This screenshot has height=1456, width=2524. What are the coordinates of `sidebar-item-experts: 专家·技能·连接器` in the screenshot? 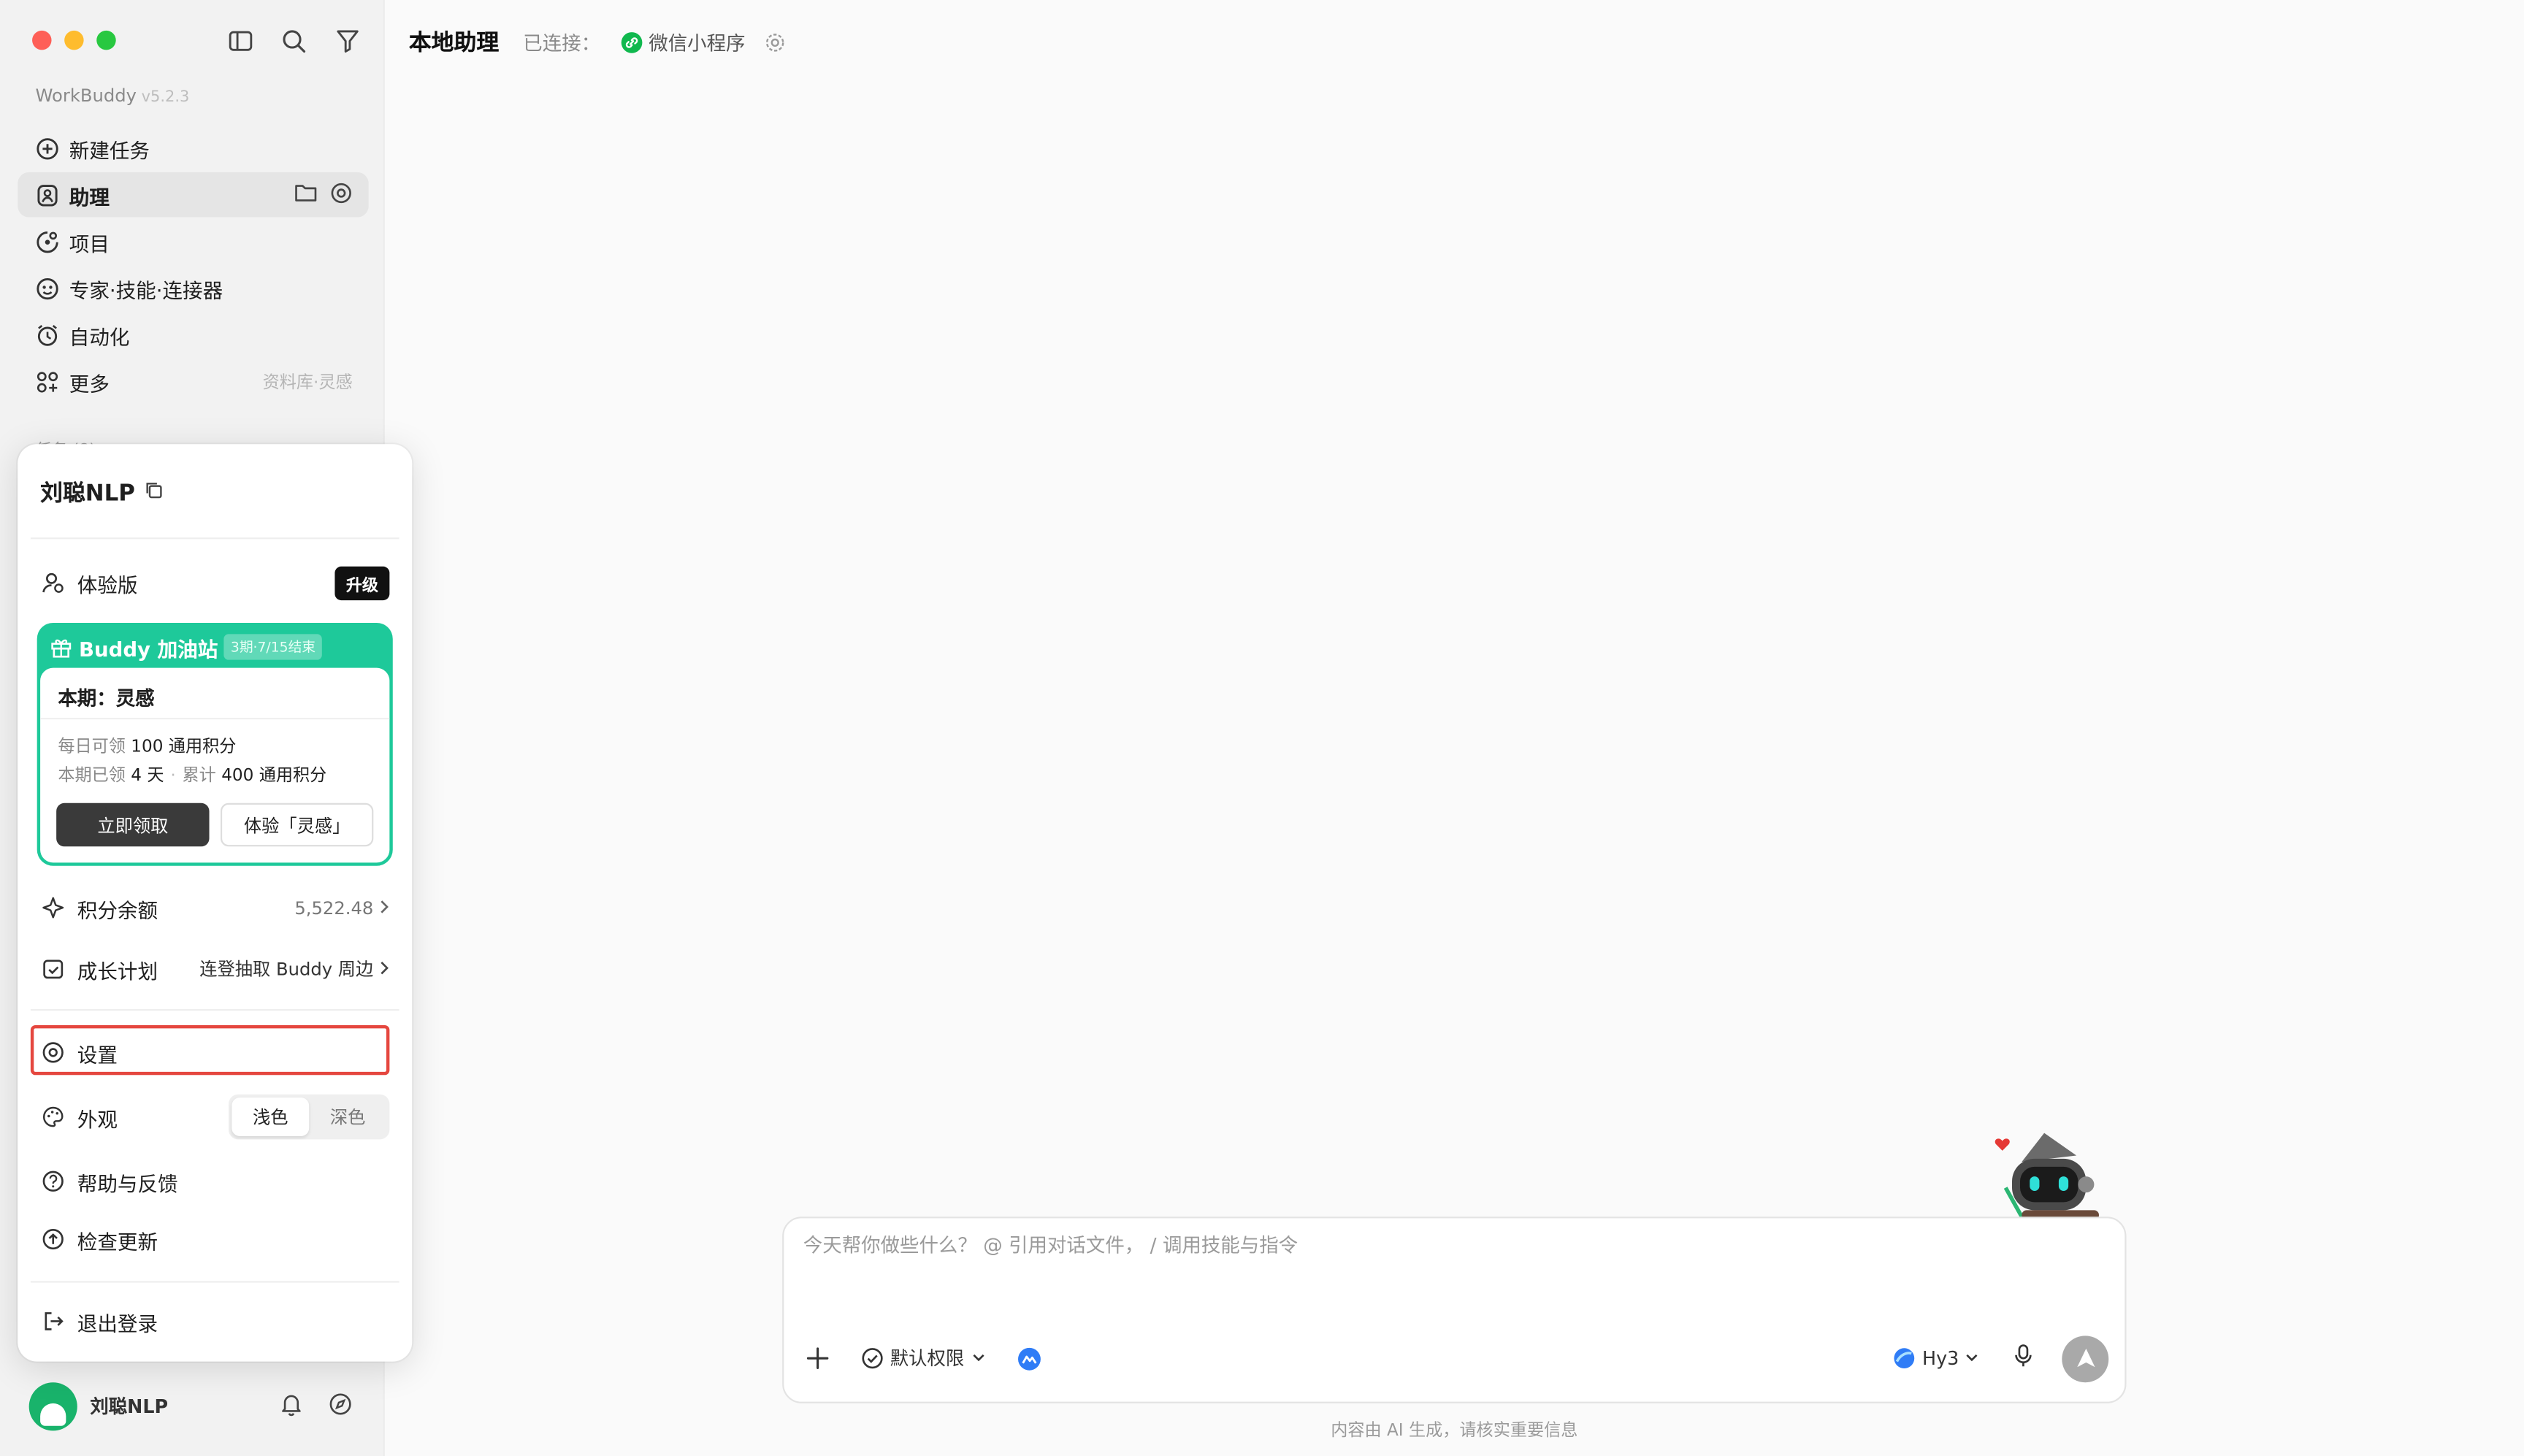 It's located at (193, 288).